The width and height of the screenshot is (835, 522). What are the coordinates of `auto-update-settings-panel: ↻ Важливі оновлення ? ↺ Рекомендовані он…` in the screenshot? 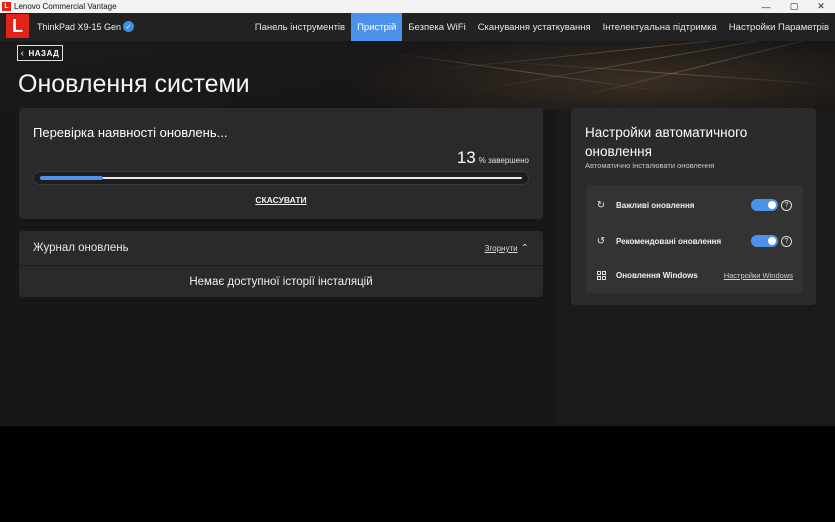 It's located at (694, 239).